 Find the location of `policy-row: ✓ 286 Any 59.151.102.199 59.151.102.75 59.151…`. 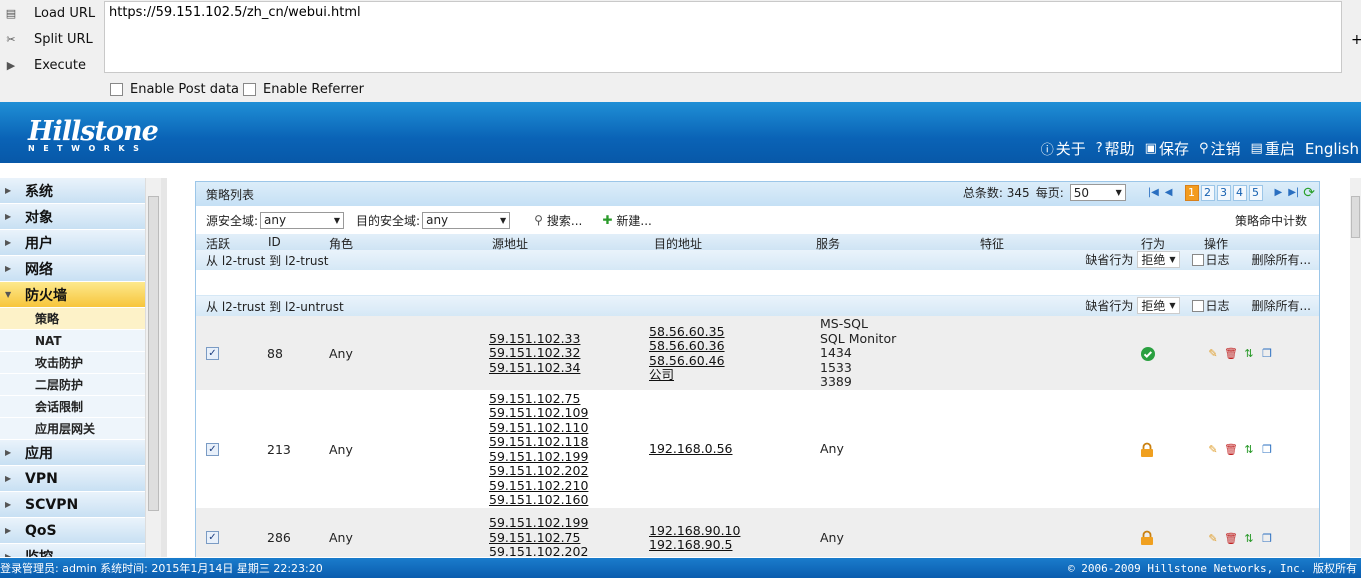

policy-row: ✓ 286 Any 59.151.102.199 59.151.102.75 59.151… is located at coordinates (757, 532).